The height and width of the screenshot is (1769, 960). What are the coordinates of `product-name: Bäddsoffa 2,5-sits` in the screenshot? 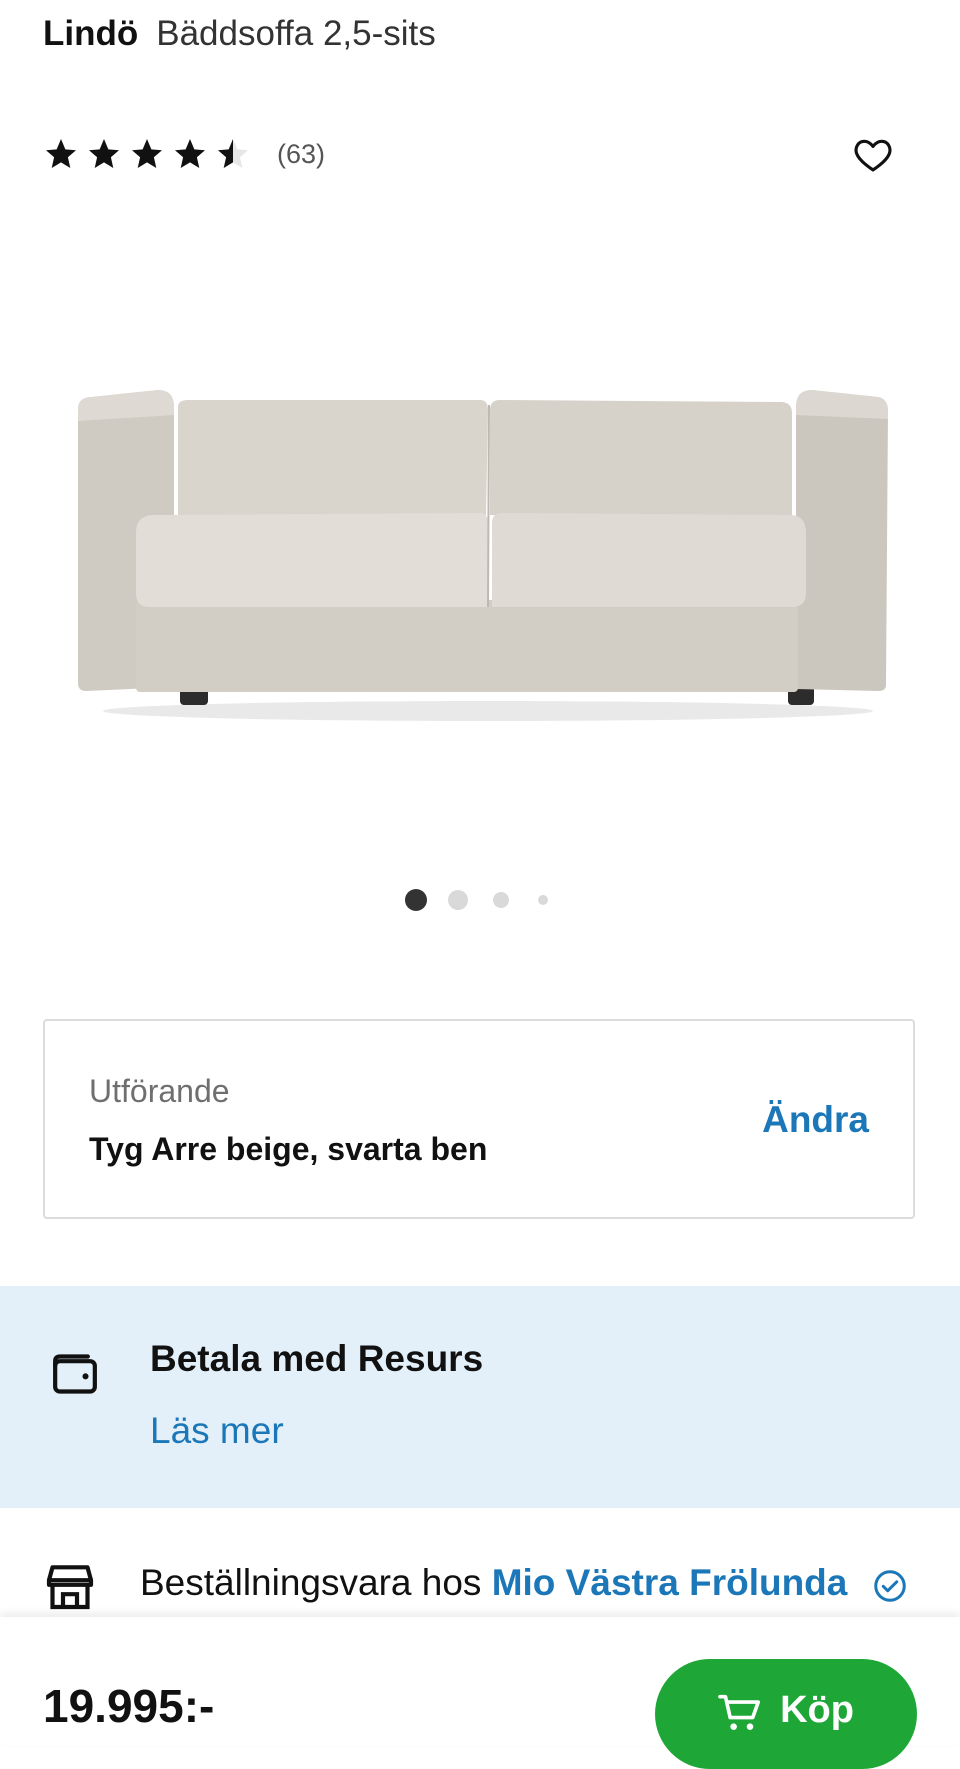 It's located at (296, 33).